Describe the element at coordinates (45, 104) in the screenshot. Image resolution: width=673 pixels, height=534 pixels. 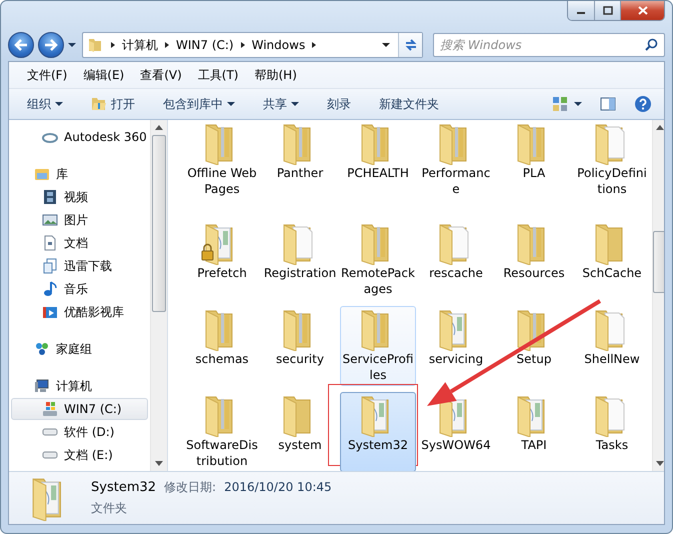
I see `toolbar-button: 组织` at that location.